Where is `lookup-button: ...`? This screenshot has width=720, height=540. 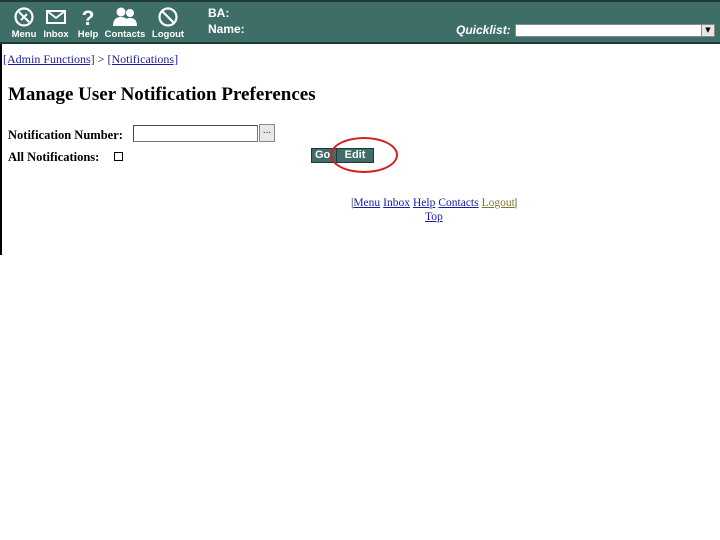 lookup-button: ... is located at coordinates (267, 133).